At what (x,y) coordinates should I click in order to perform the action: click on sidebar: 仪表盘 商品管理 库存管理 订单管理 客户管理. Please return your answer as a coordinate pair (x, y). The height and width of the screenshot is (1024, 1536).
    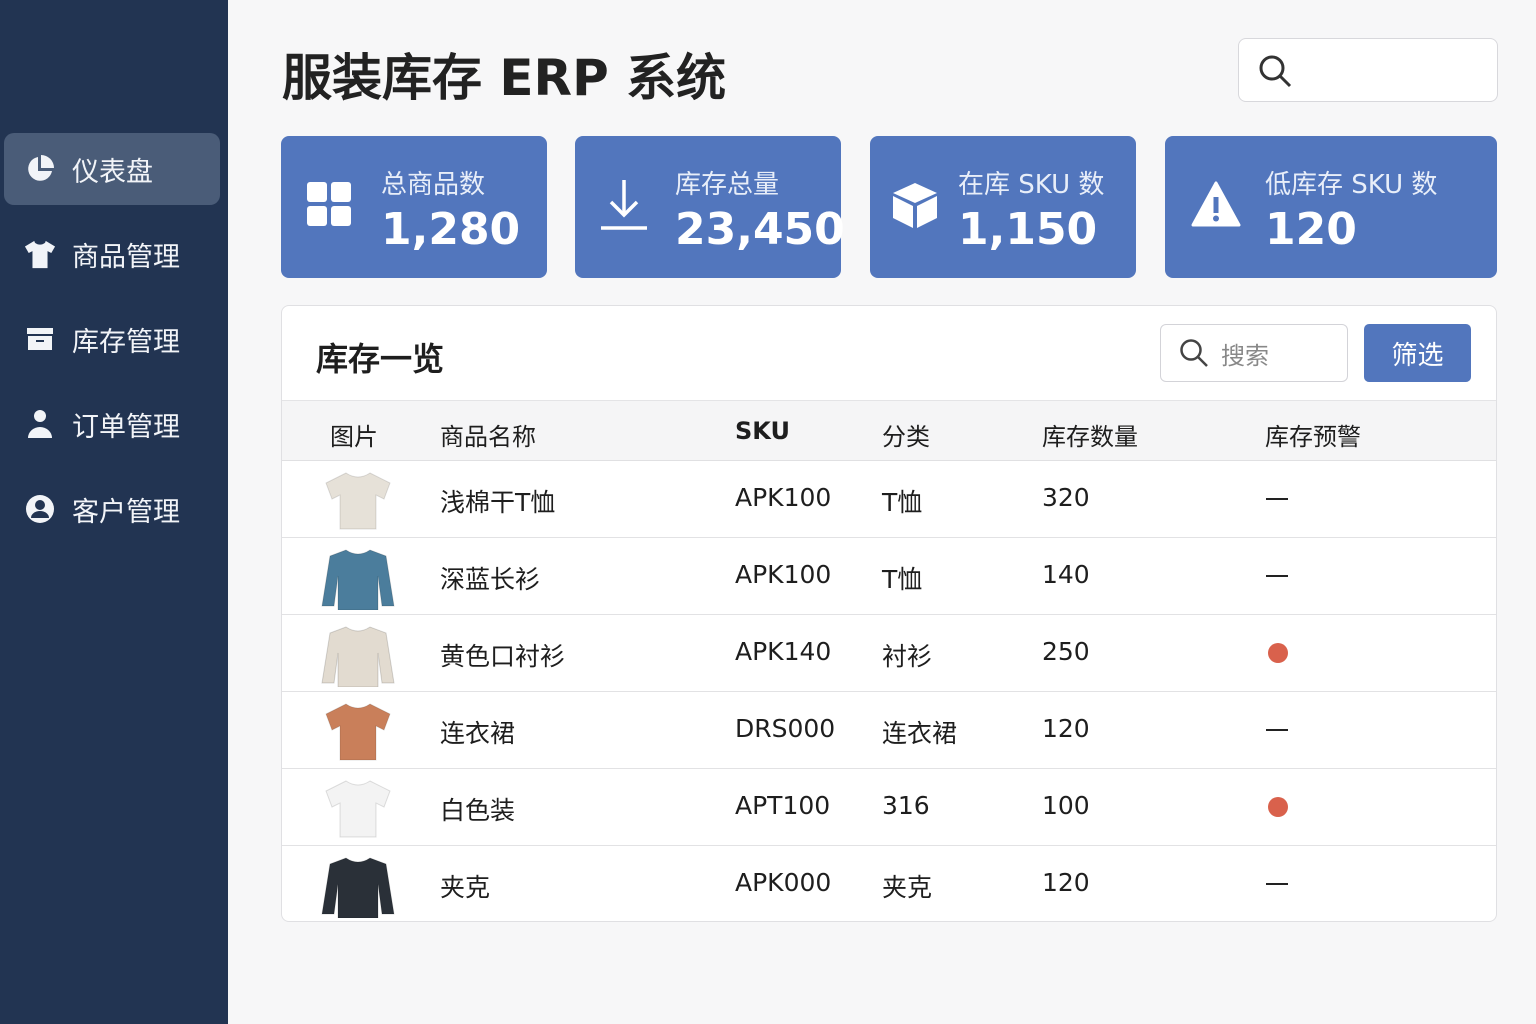
    Looking at the image, I should click on (114, 512).